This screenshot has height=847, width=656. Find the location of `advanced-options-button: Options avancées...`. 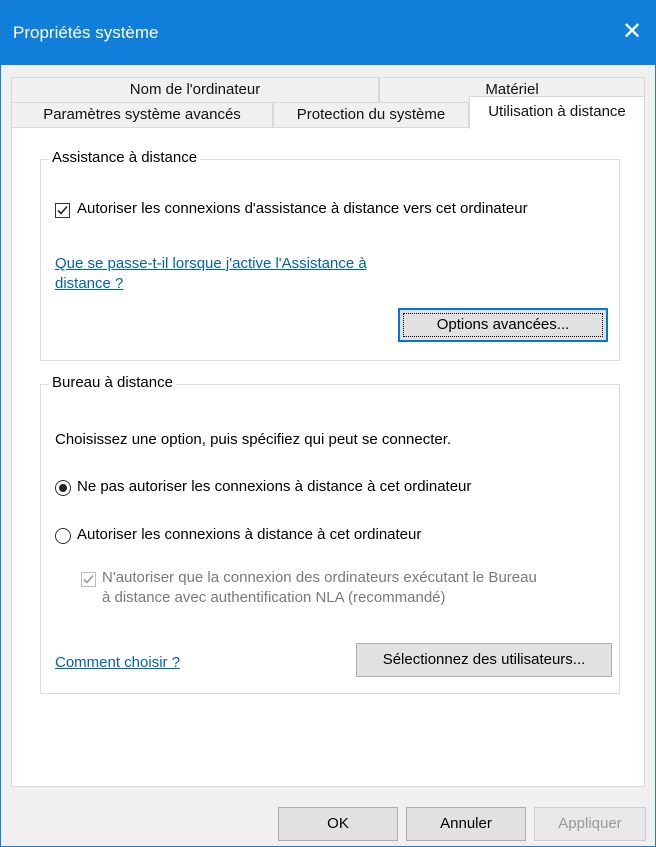

advanced-options-button: Options avancées... is located at coordinates (503, 325).